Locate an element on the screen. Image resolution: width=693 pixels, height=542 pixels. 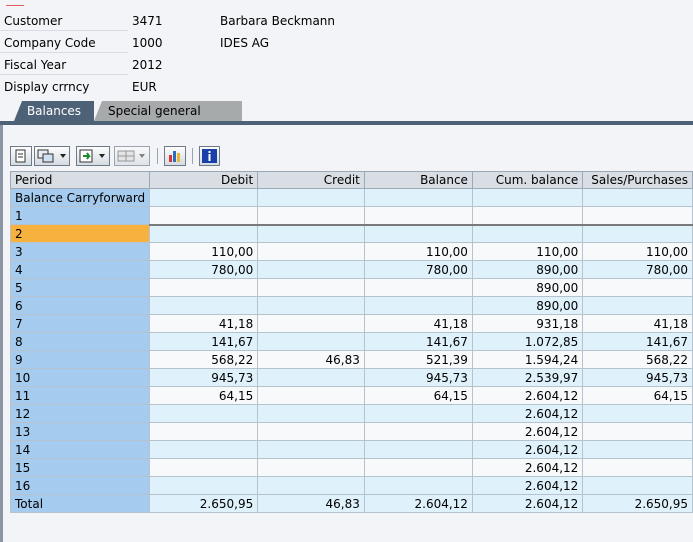
period-cell: 10 is located at coordinates (80, 377).